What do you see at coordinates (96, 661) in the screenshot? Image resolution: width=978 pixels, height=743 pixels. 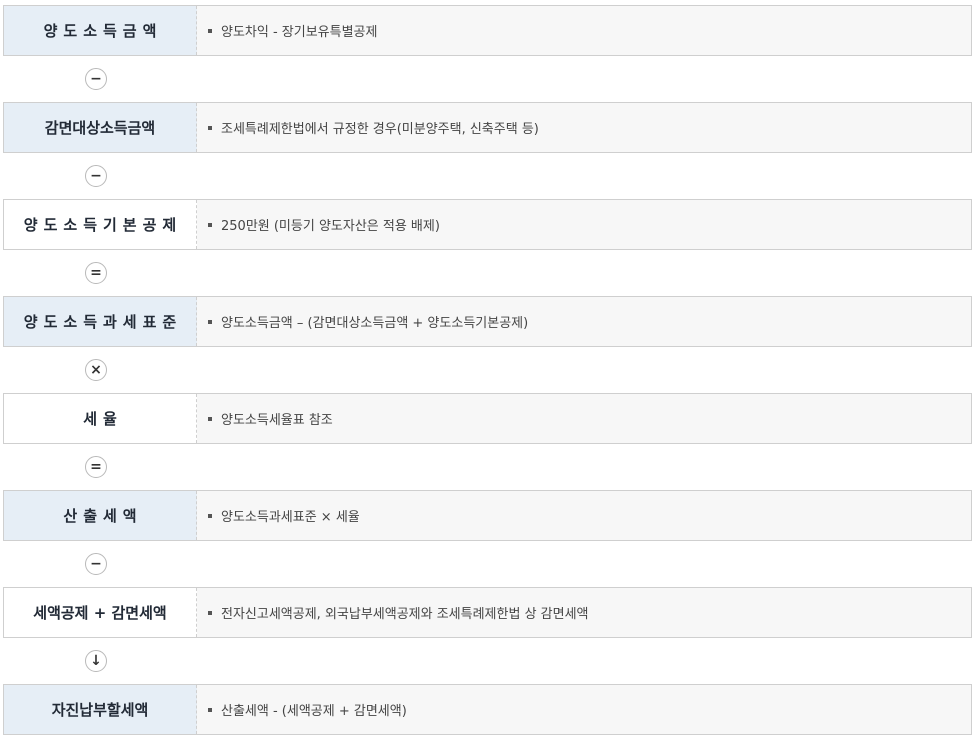 I see `arrow-down-icon: ↓` at bounding box center [96, 661].